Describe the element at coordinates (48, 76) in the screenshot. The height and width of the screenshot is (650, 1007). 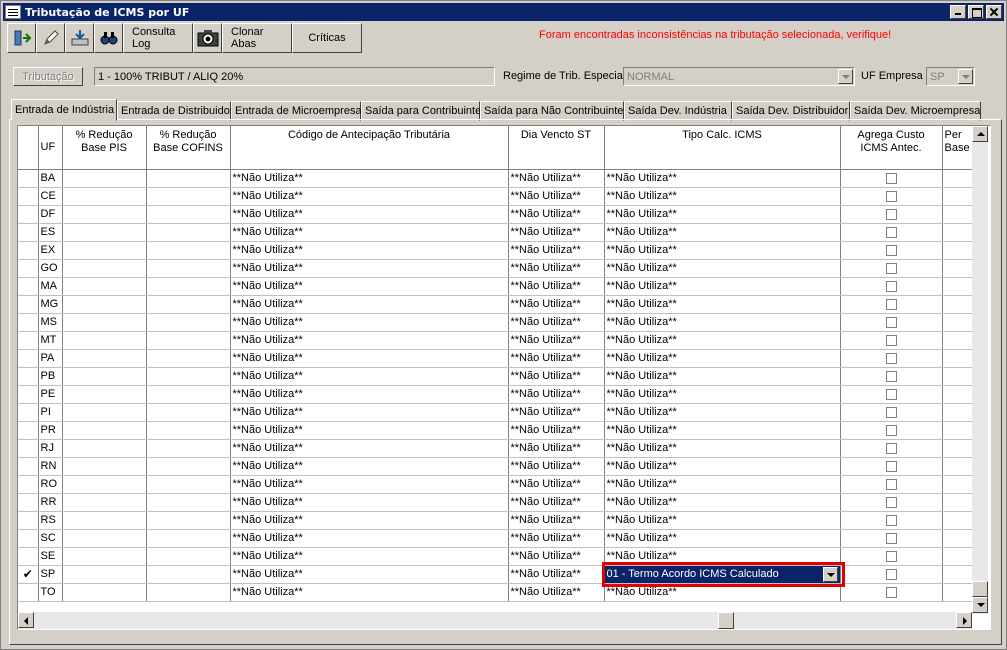
I see `tributacao-button: Tributação` at that location.